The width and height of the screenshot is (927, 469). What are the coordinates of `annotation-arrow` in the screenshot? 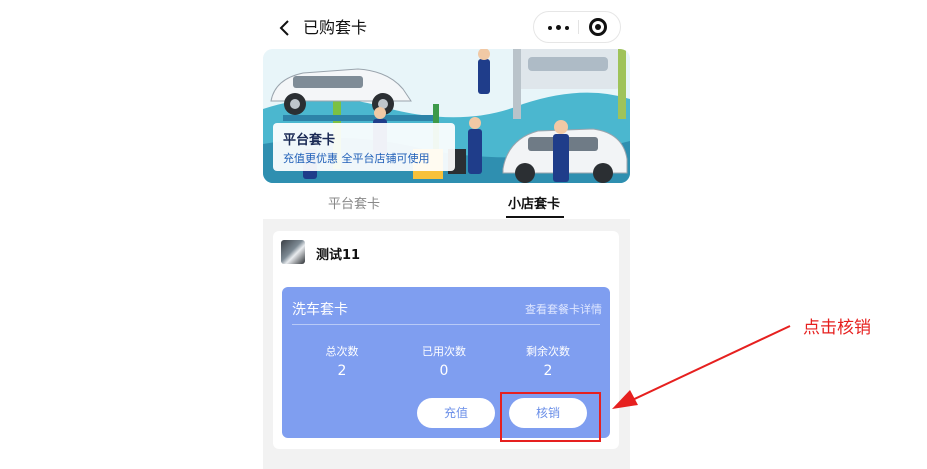 It's located at (701, 367).